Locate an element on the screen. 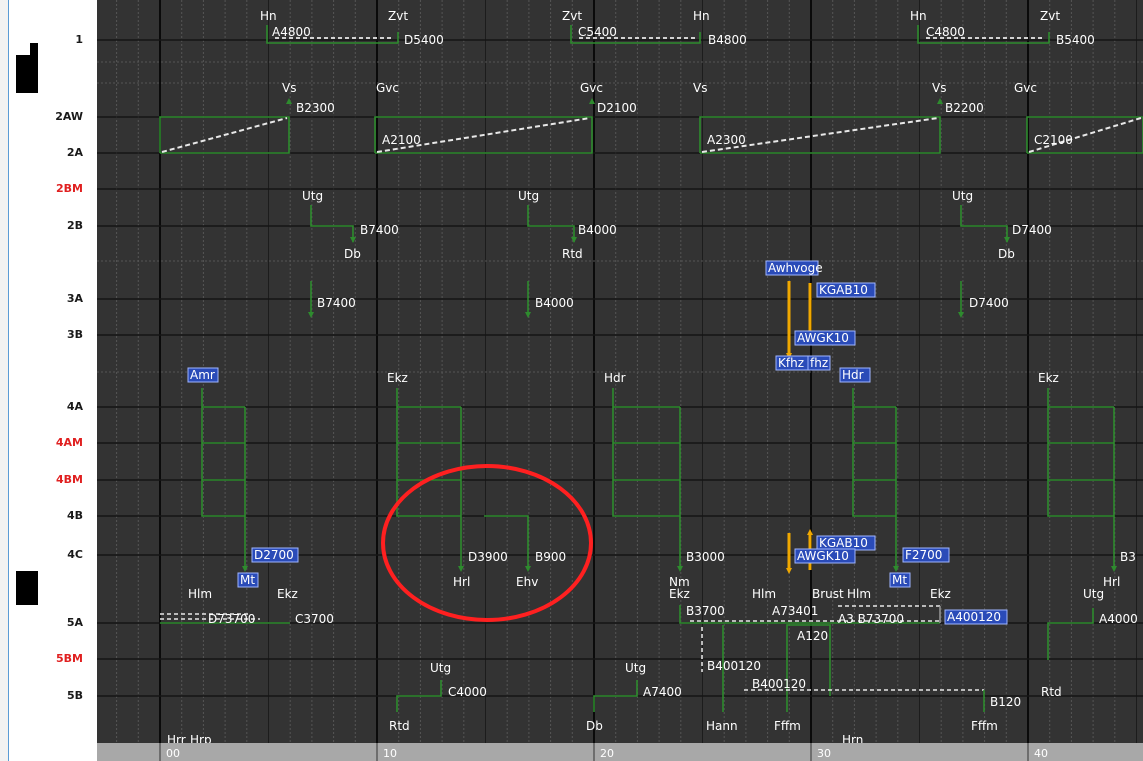  train-label: A120 is located at coordinates (812, 636).